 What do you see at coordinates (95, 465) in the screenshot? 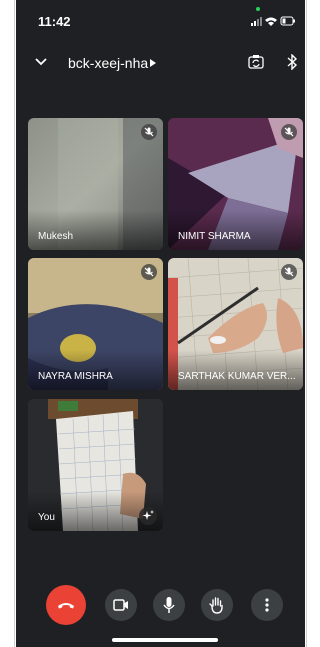
I see `self-view-tile: You` at bounding box center [95, 465].